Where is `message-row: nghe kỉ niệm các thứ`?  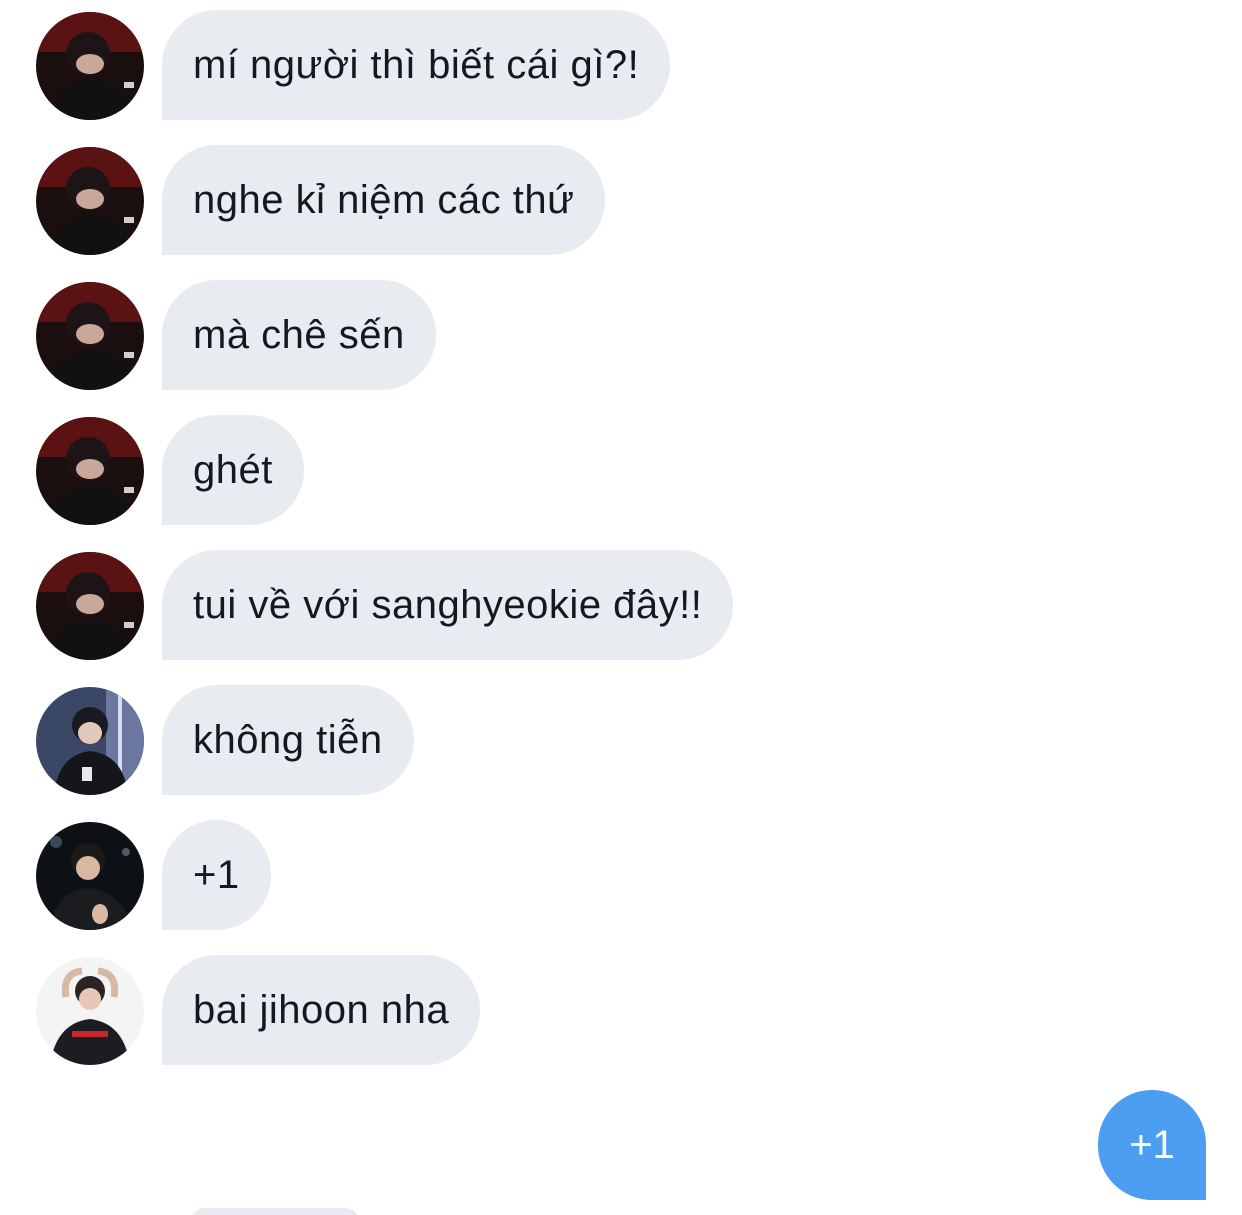
message-row: nghe kỉ niệm các thứ is located at coordinates (621, 200).